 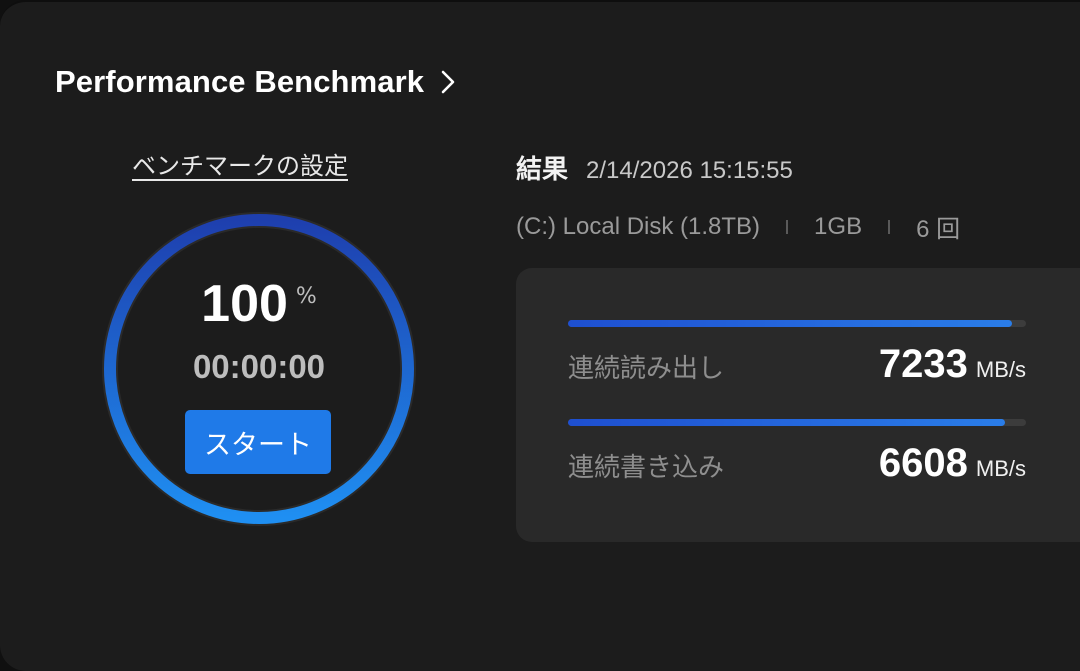 What do you see at coordinates (542, 170) in the screenshot?
I see `result-label: 結果` at bounding box center [542, 170].